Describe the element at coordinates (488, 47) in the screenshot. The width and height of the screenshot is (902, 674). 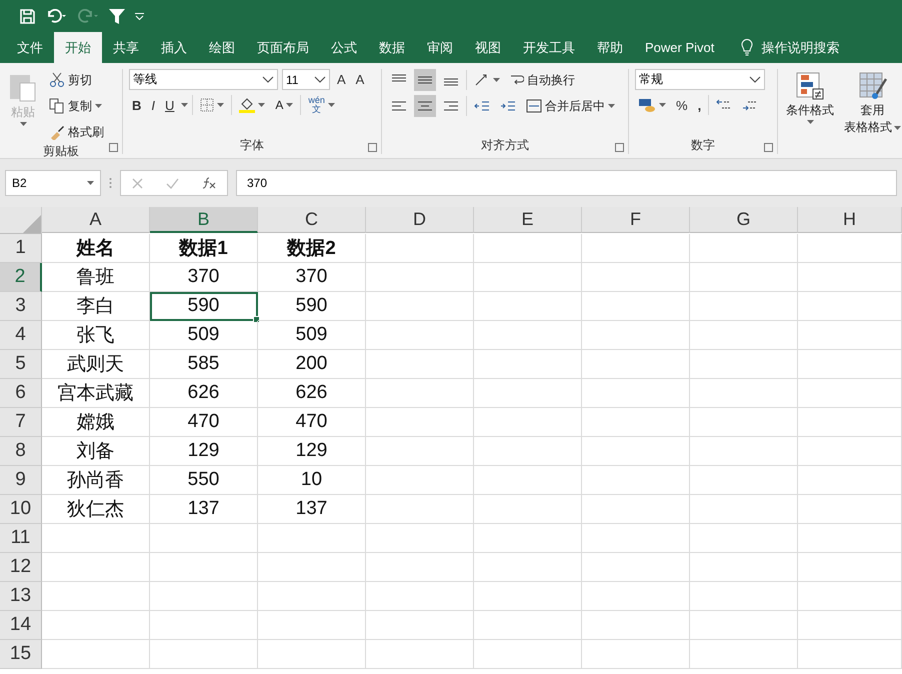
I see `ribbon-tab: 视图` at that location.